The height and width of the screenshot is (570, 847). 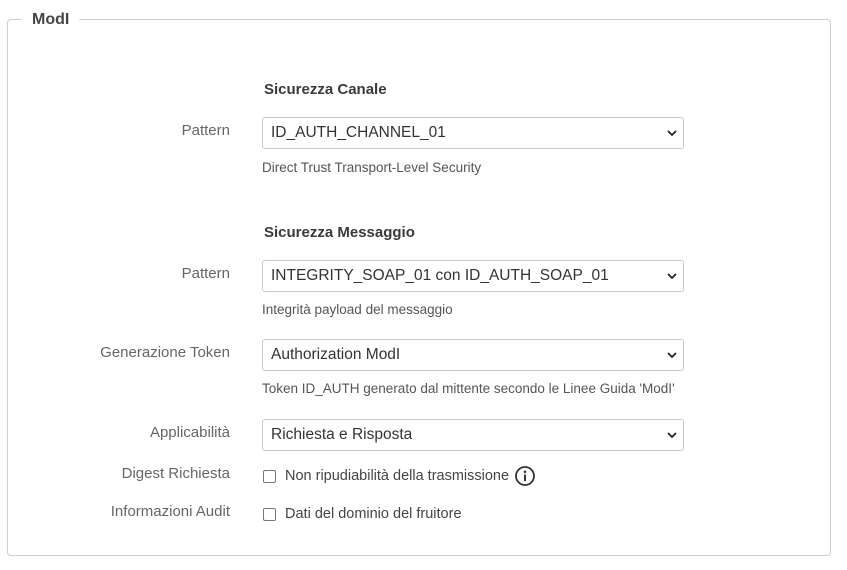 I want to click on generazione-token-label: Generazione Token, so click(x=165, y=352).